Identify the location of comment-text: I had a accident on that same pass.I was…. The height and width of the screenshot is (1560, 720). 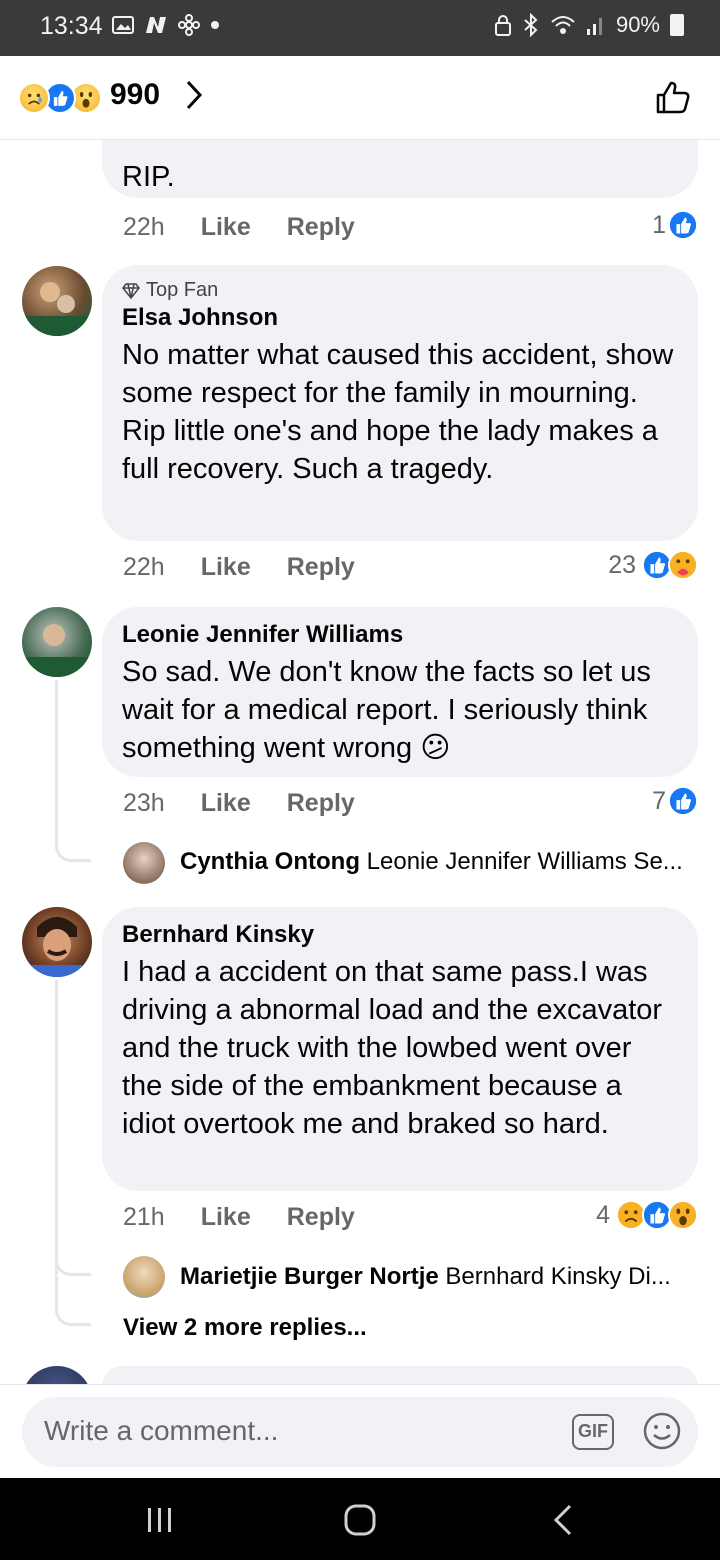
(392, 1048).